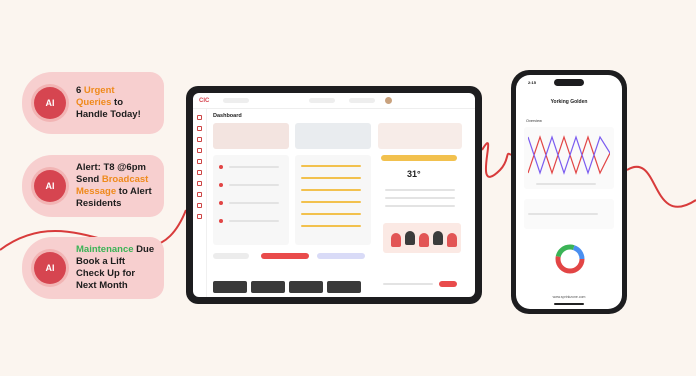 The image size is (696, 376). I want to click on tablet-topbar: CIC, so click(334, 101).